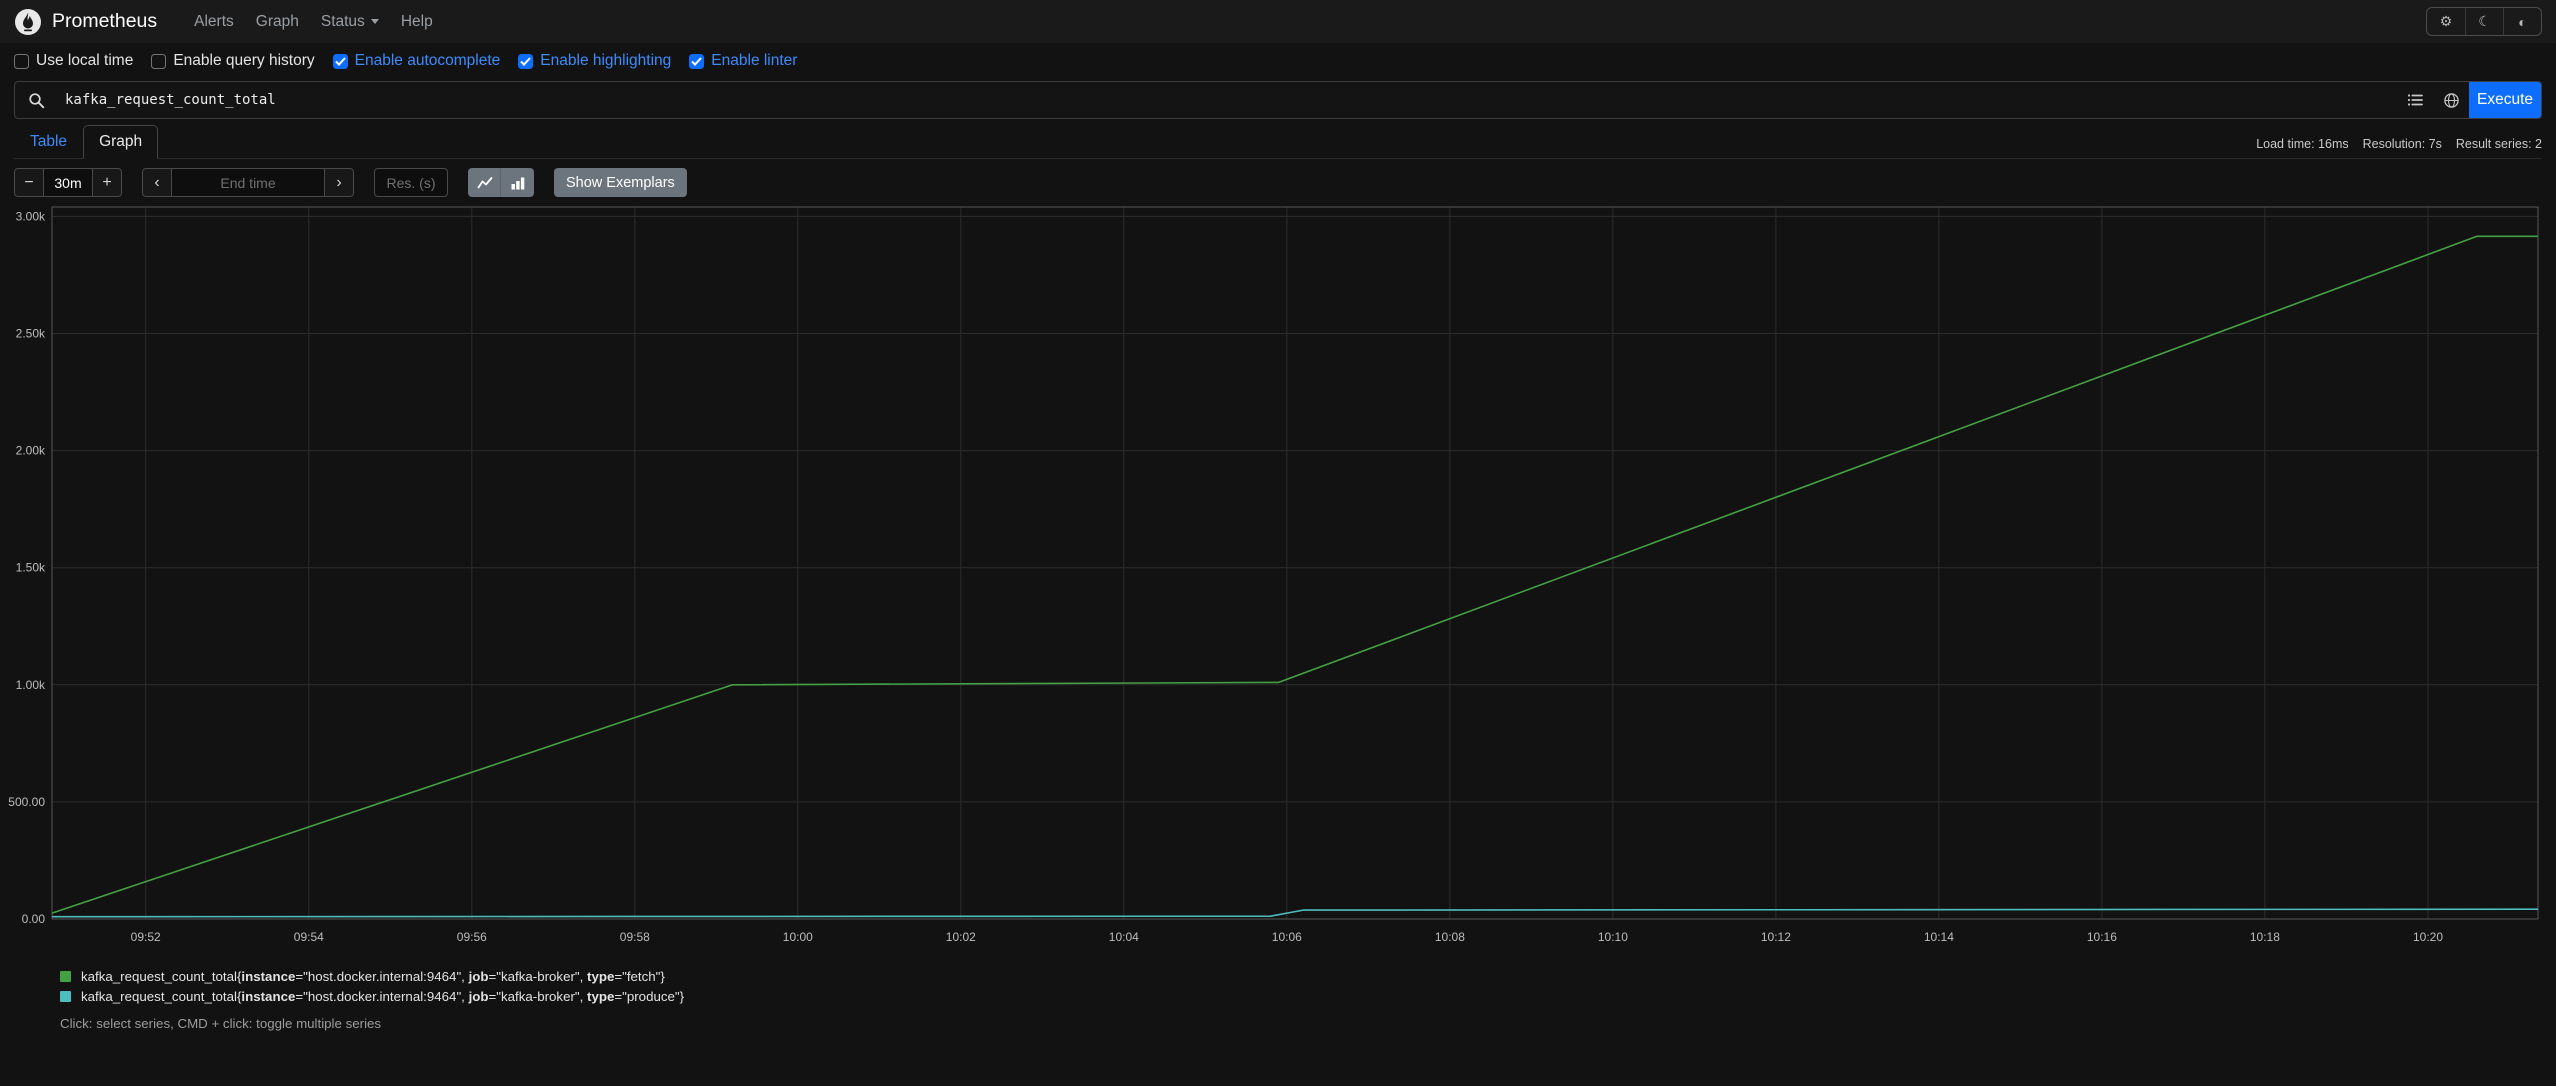 The image size is (2556, 1086). Describe the element at coordinates (350, 22) in the screenshot. I see `nav-item-status: Status` at that location.